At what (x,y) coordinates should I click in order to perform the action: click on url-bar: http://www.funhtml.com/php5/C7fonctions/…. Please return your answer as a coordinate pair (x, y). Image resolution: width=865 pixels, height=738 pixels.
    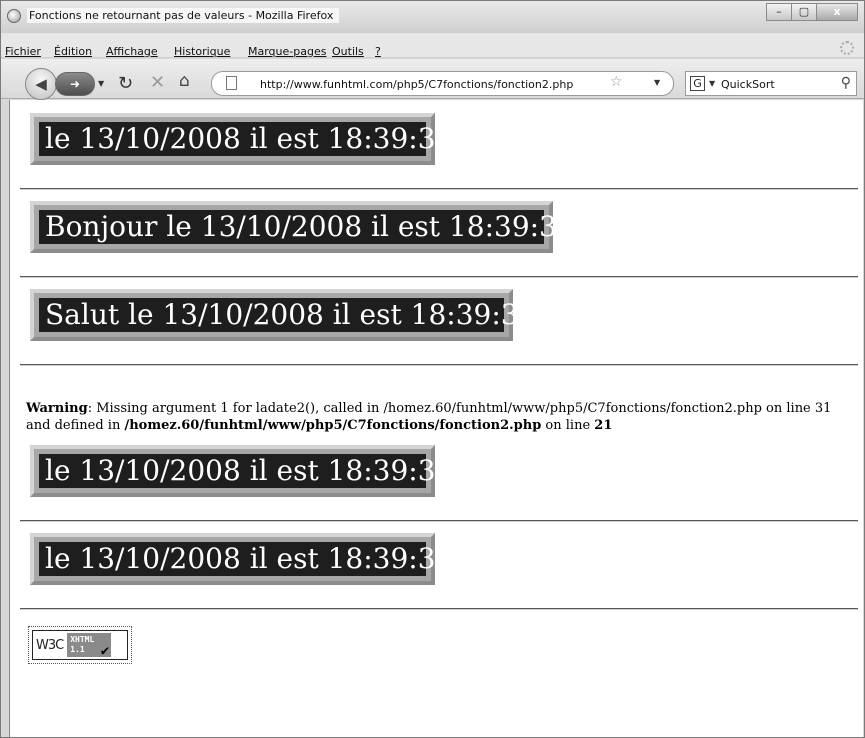
    Looking at the image, I should click on (442, 83).